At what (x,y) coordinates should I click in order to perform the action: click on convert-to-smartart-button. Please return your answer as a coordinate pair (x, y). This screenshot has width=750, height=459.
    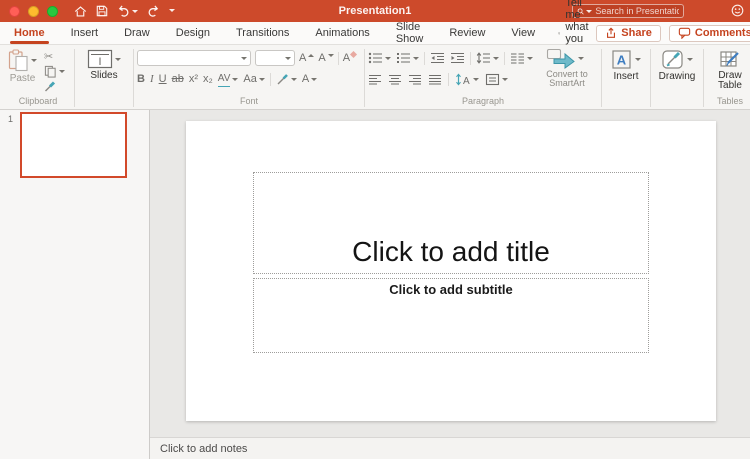
    Looking at the image, I should click on (565, 58).